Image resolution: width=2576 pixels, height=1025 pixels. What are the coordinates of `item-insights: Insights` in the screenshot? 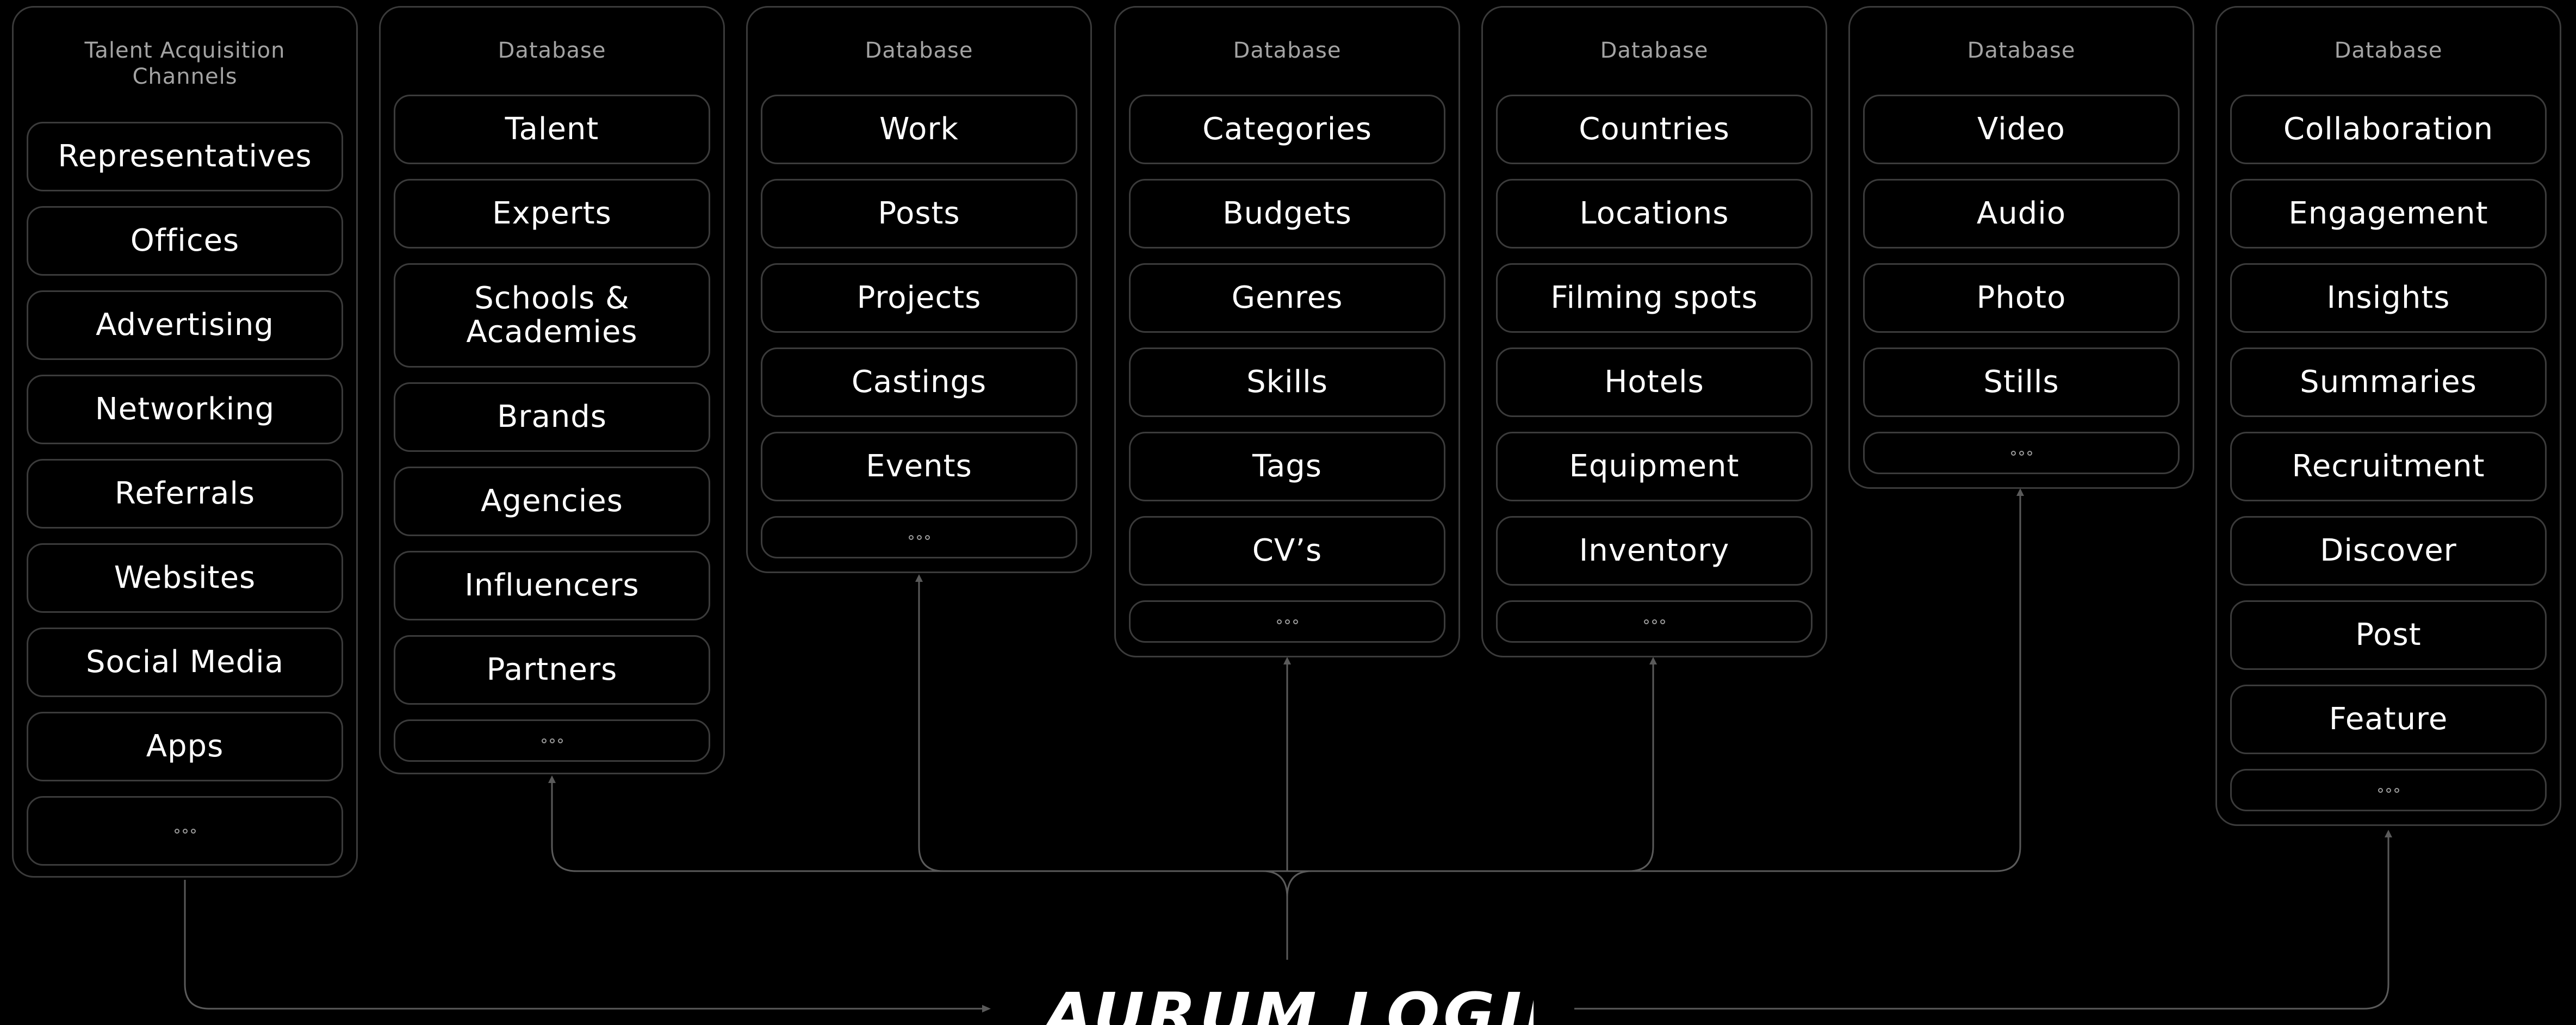 It's located at (2389, 298).